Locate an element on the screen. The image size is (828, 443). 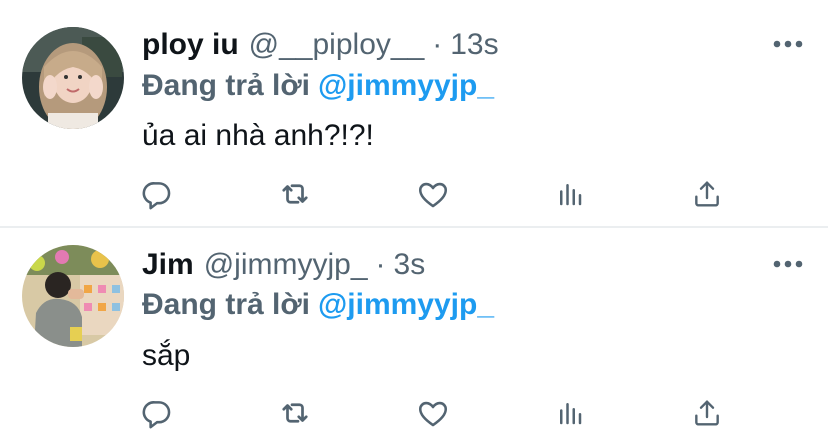
display-name: ploy iu is located at coordinates (190, 45).